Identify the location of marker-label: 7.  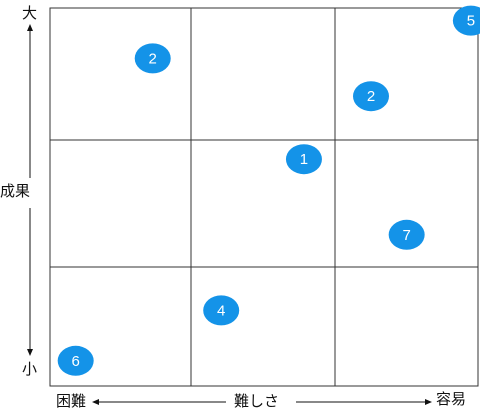
(406, 235).